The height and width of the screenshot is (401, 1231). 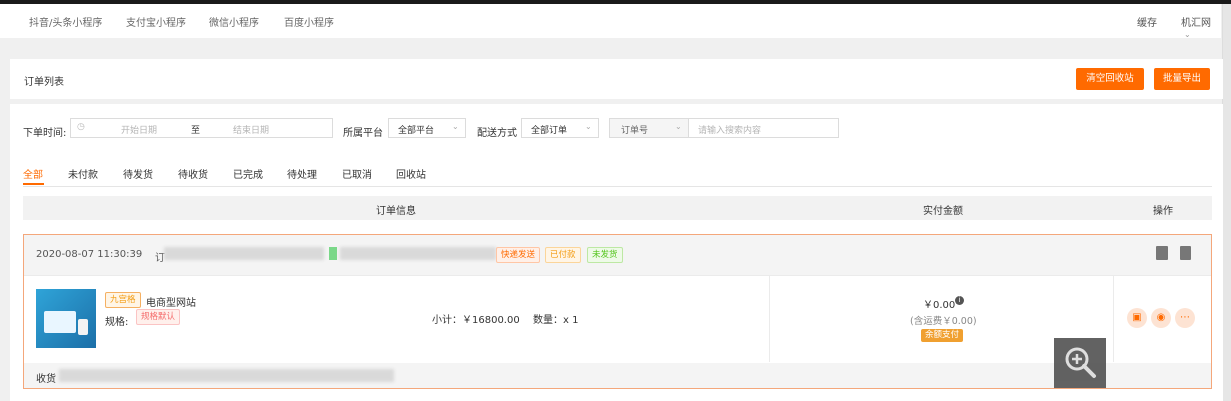 What do you see at coordinates (44, 82) in the screenshot?
I see `page-title: 订单列表` at bounding box center [44, 82].